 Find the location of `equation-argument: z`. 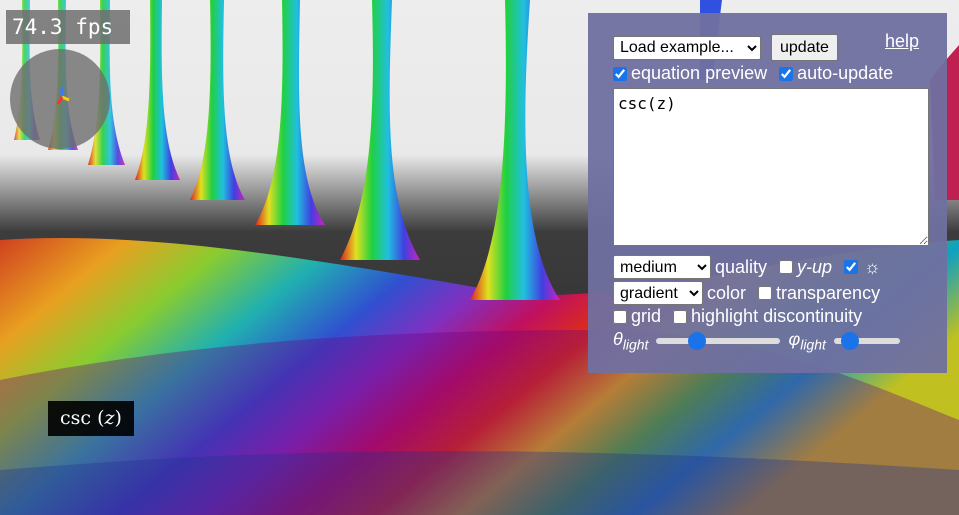

equation-argument: z is located at coordinates (109, 418).